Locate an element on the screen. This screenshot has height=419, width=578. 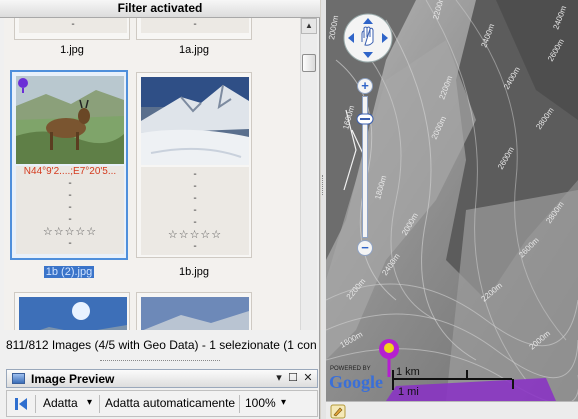
zoom-dropdown-arrow-icon: ▾ is located at coordinates (283, 402).